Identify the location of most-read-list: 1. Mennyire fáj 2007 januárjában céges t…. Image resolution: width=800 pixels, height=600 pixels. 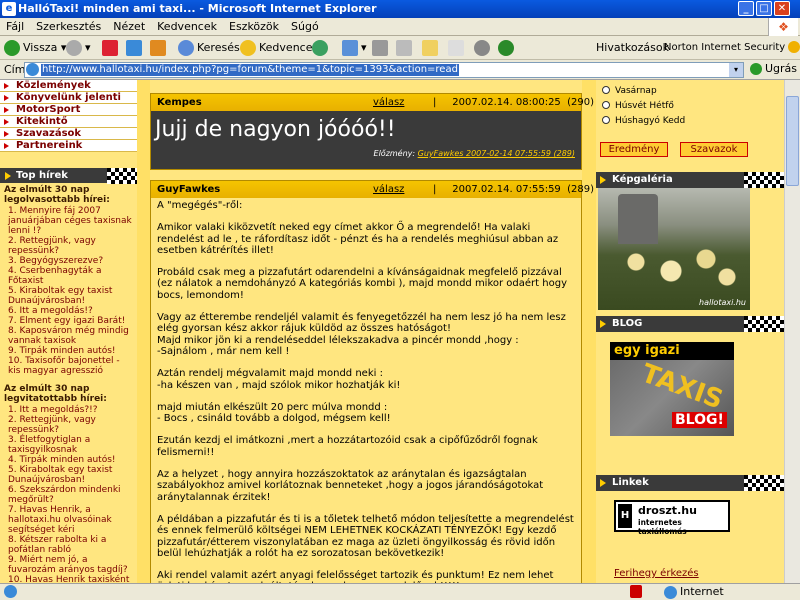
(68, 291).